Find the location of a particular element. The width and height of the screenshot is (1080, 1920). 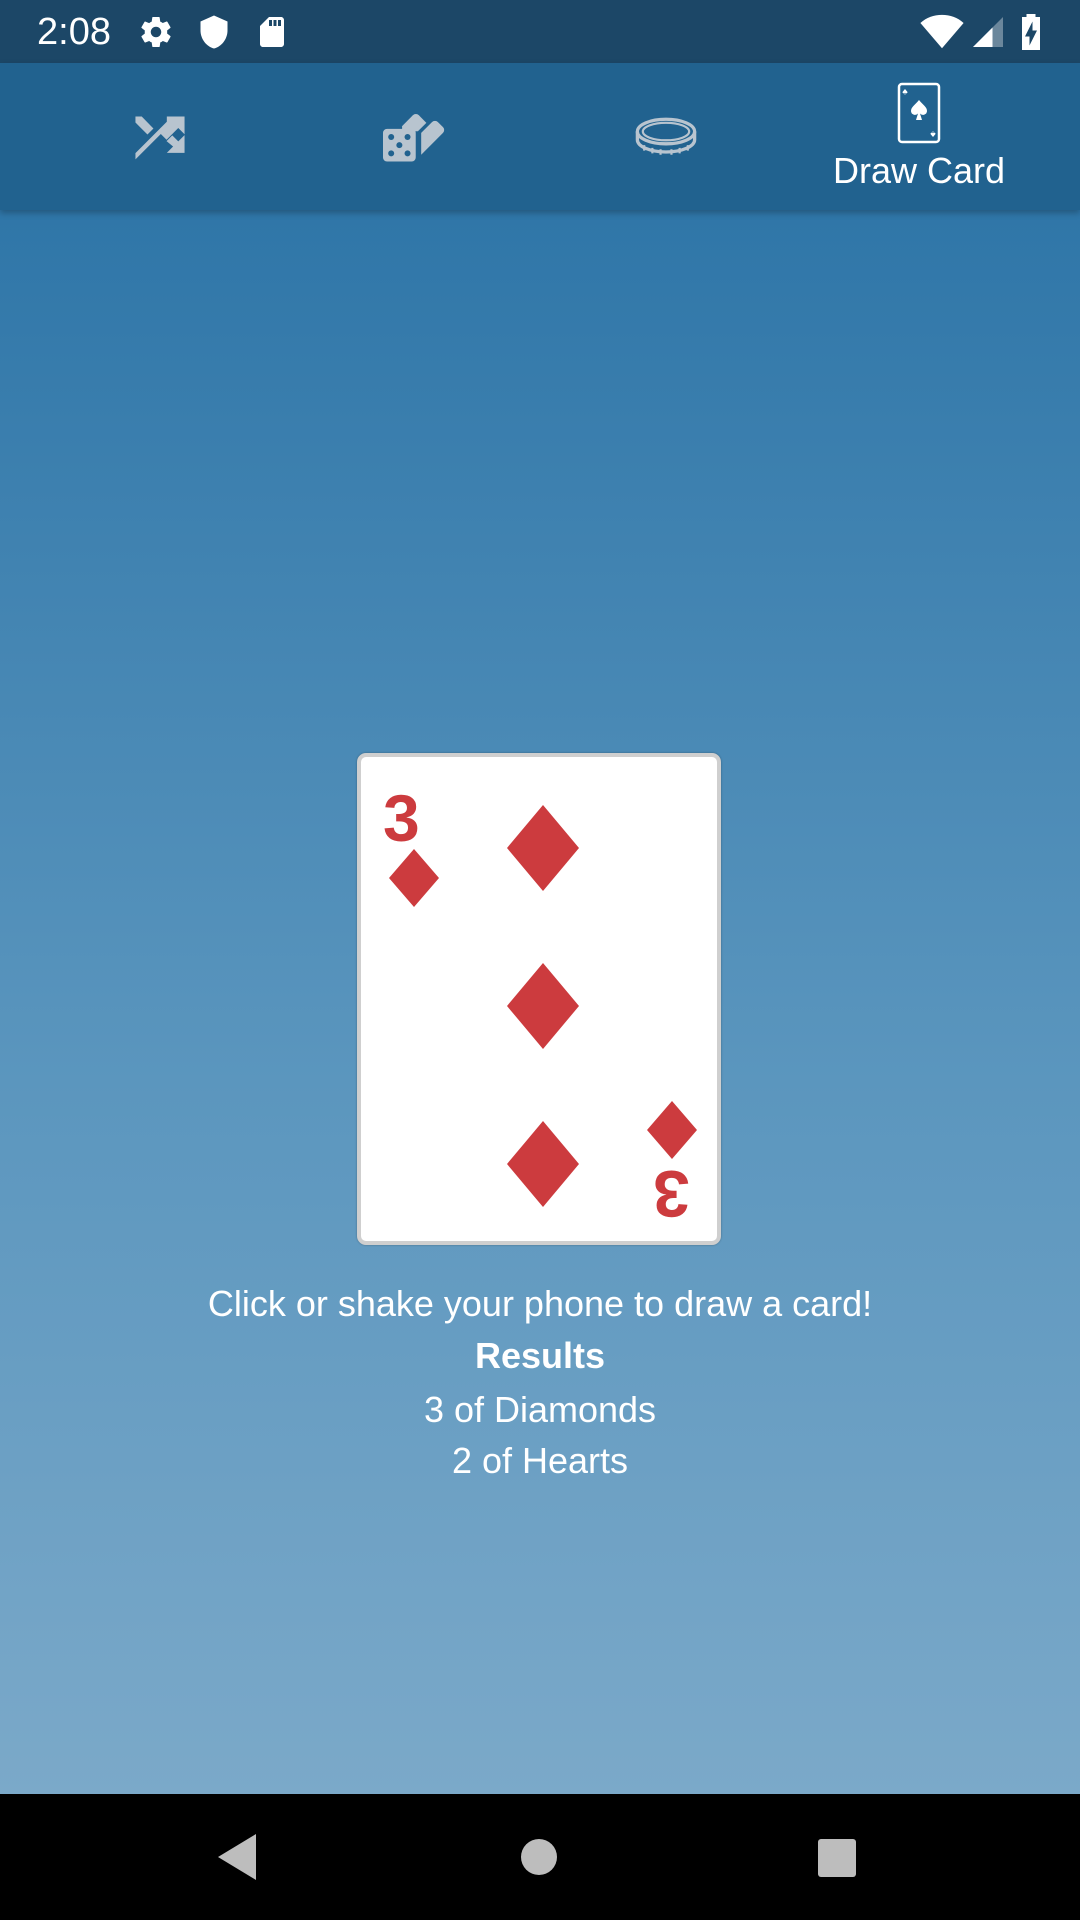

top-tab-bar: Draw Card is located at coordinates (540, 136).